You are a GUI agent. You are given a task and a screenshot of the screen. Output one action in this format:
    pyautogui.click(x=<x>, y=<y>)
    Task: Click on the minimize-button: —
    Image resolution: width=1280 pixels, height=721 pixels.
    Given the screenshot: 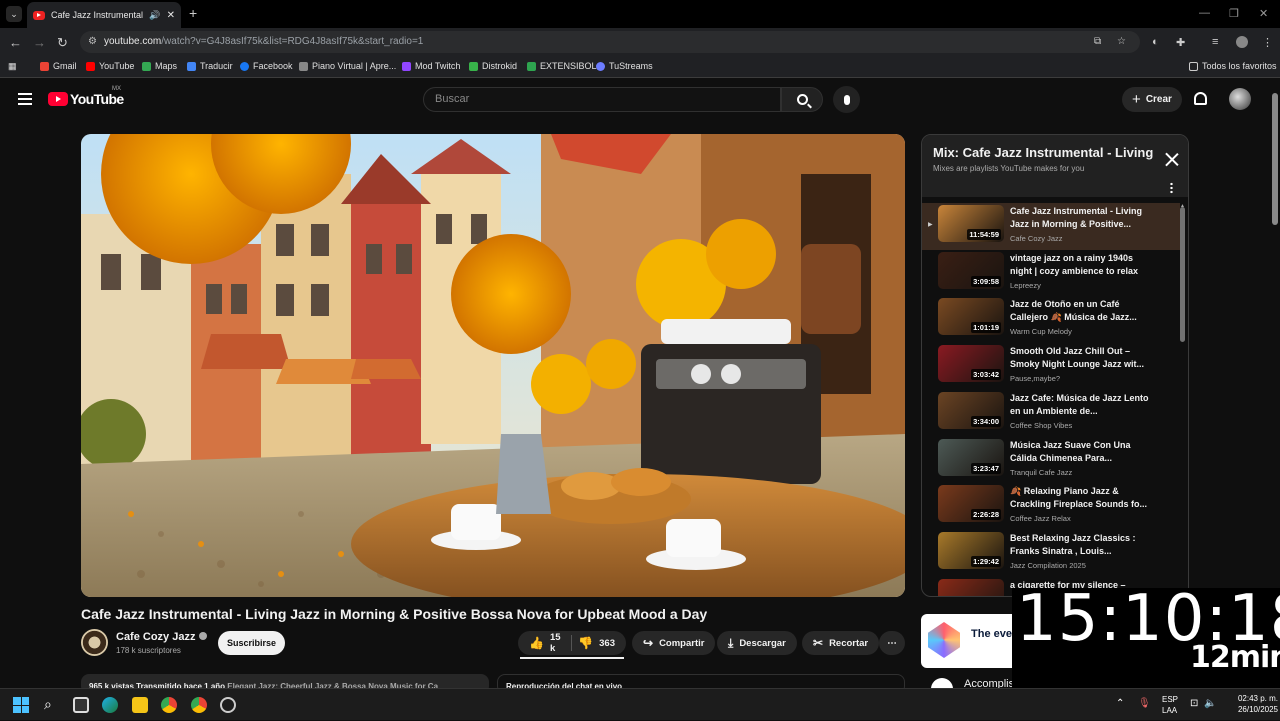 What is the action you would take?
    pyautogui.click(x=1204, y=13)
    